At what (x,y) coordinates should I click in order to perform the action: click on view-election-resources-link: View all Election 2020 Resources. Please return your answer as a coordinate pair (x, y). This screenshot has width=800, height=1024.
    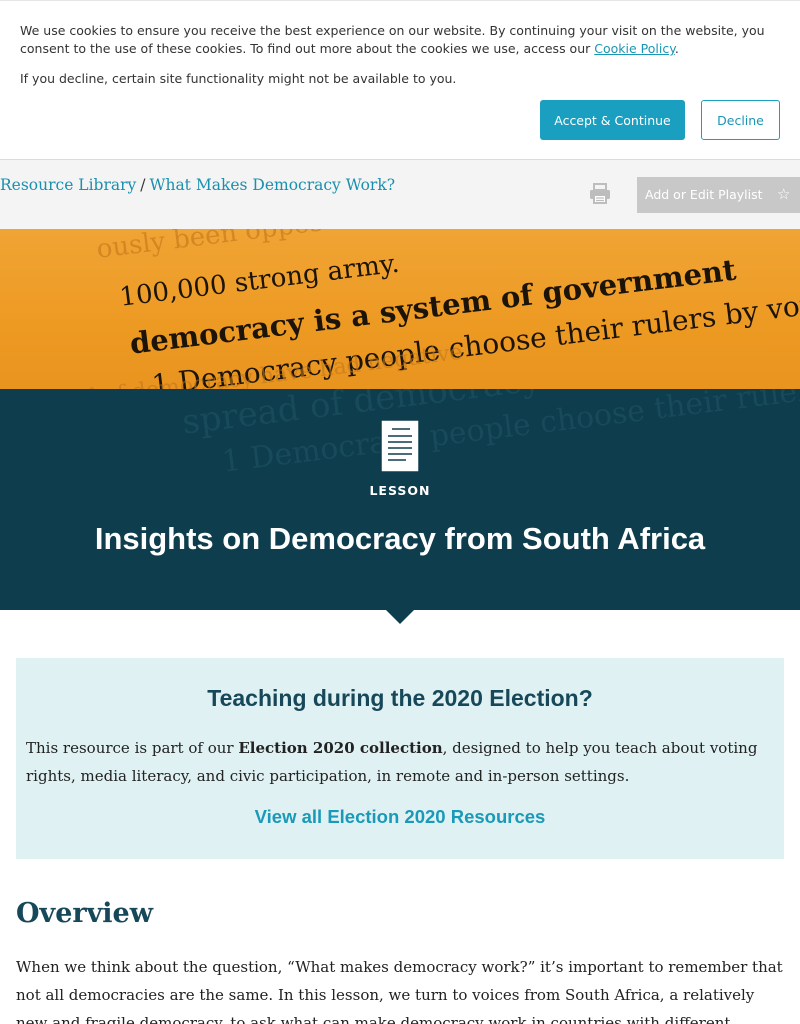
    Looking at the image, I should click on (400, 817).